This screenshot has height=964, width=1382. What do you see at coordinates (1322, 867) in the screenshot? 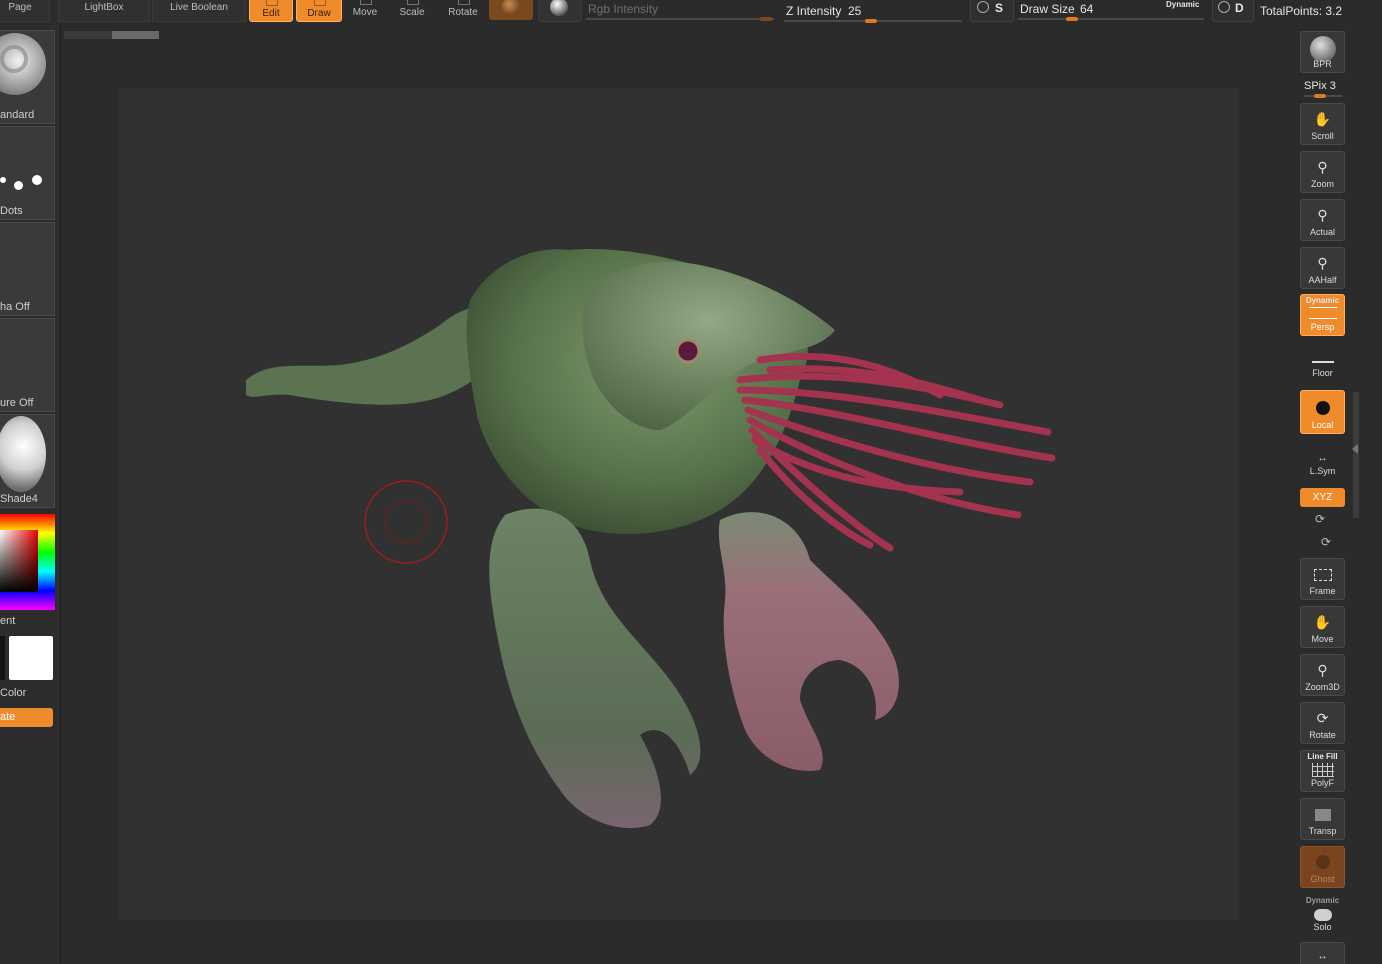
I see `ghost-button: Ghost` at bounding box center [1322, 867].